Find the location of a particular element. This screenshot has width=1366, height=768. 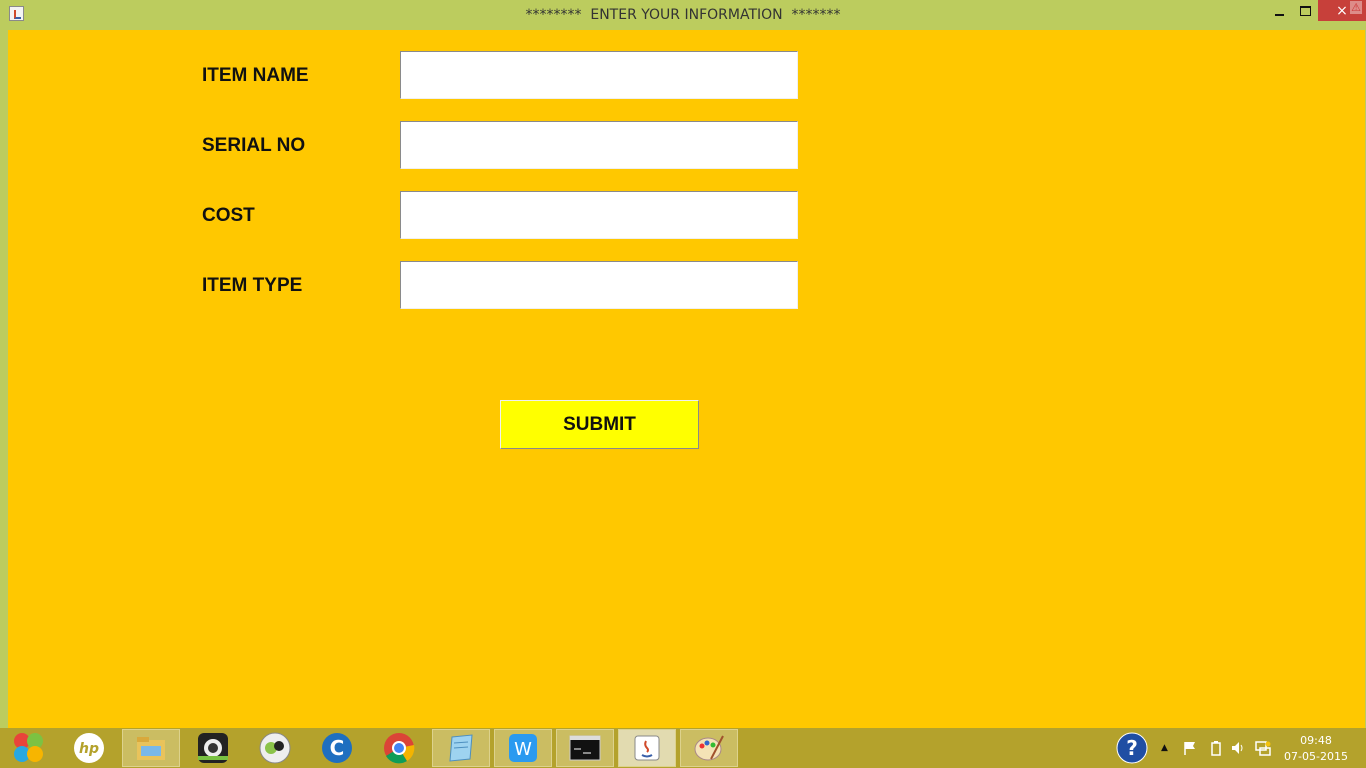

help-icon: ? is located at coordinates (1132, 748).